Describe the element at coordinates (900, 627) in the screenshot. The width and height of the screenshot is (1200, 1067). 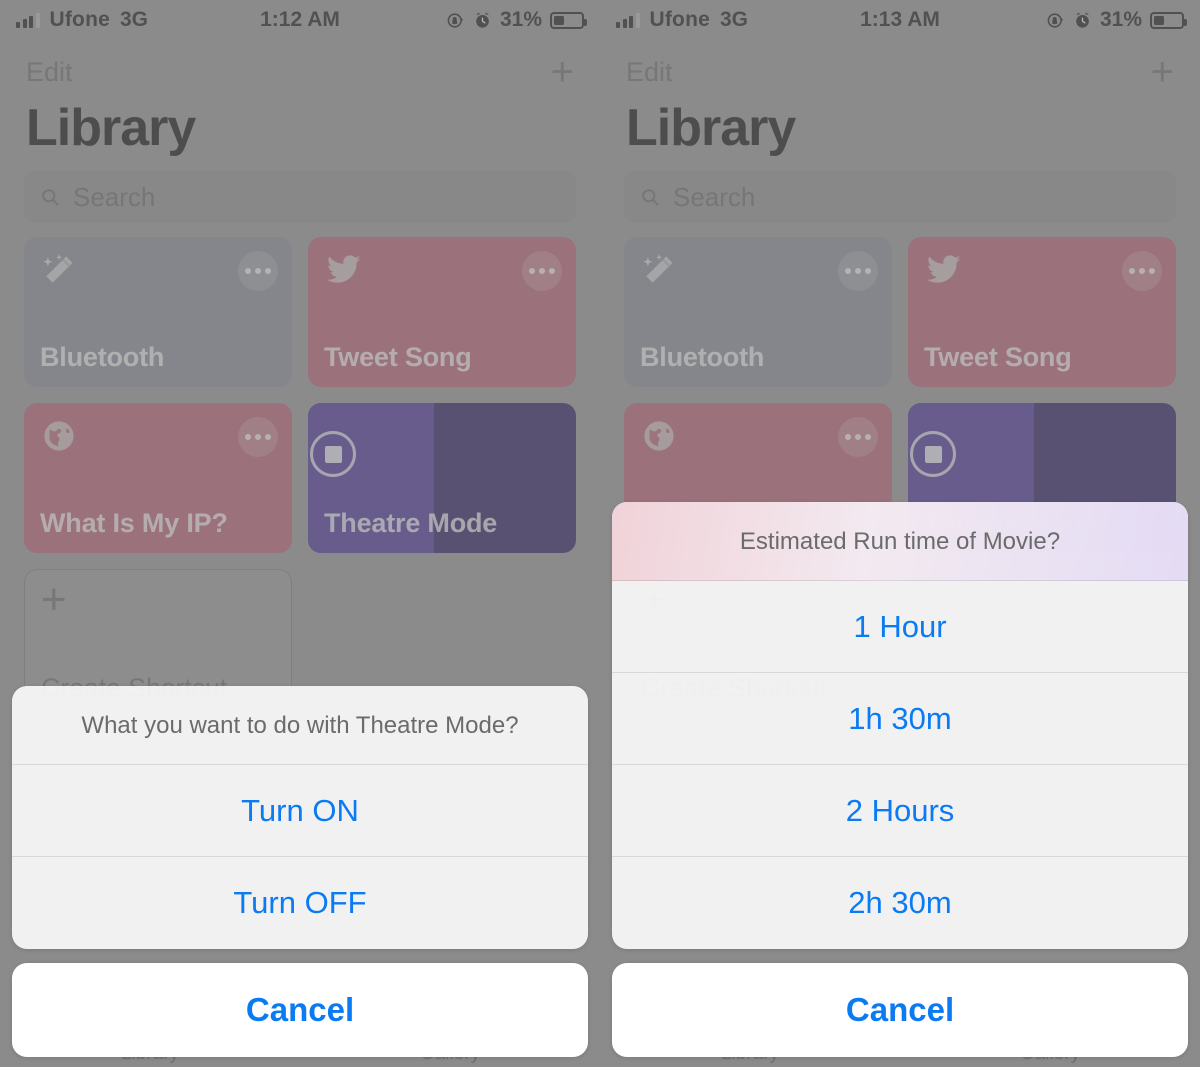
I see `action-sheet-option-1-hour: 1 Hour` at that location.